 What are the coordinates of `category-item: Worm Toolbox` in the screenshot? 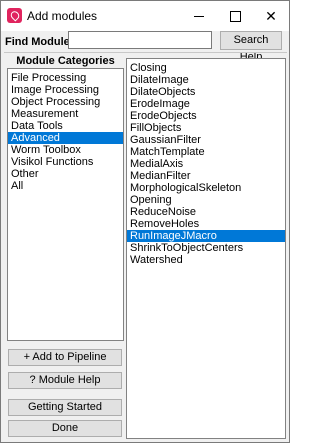 It's located at (65, 150).